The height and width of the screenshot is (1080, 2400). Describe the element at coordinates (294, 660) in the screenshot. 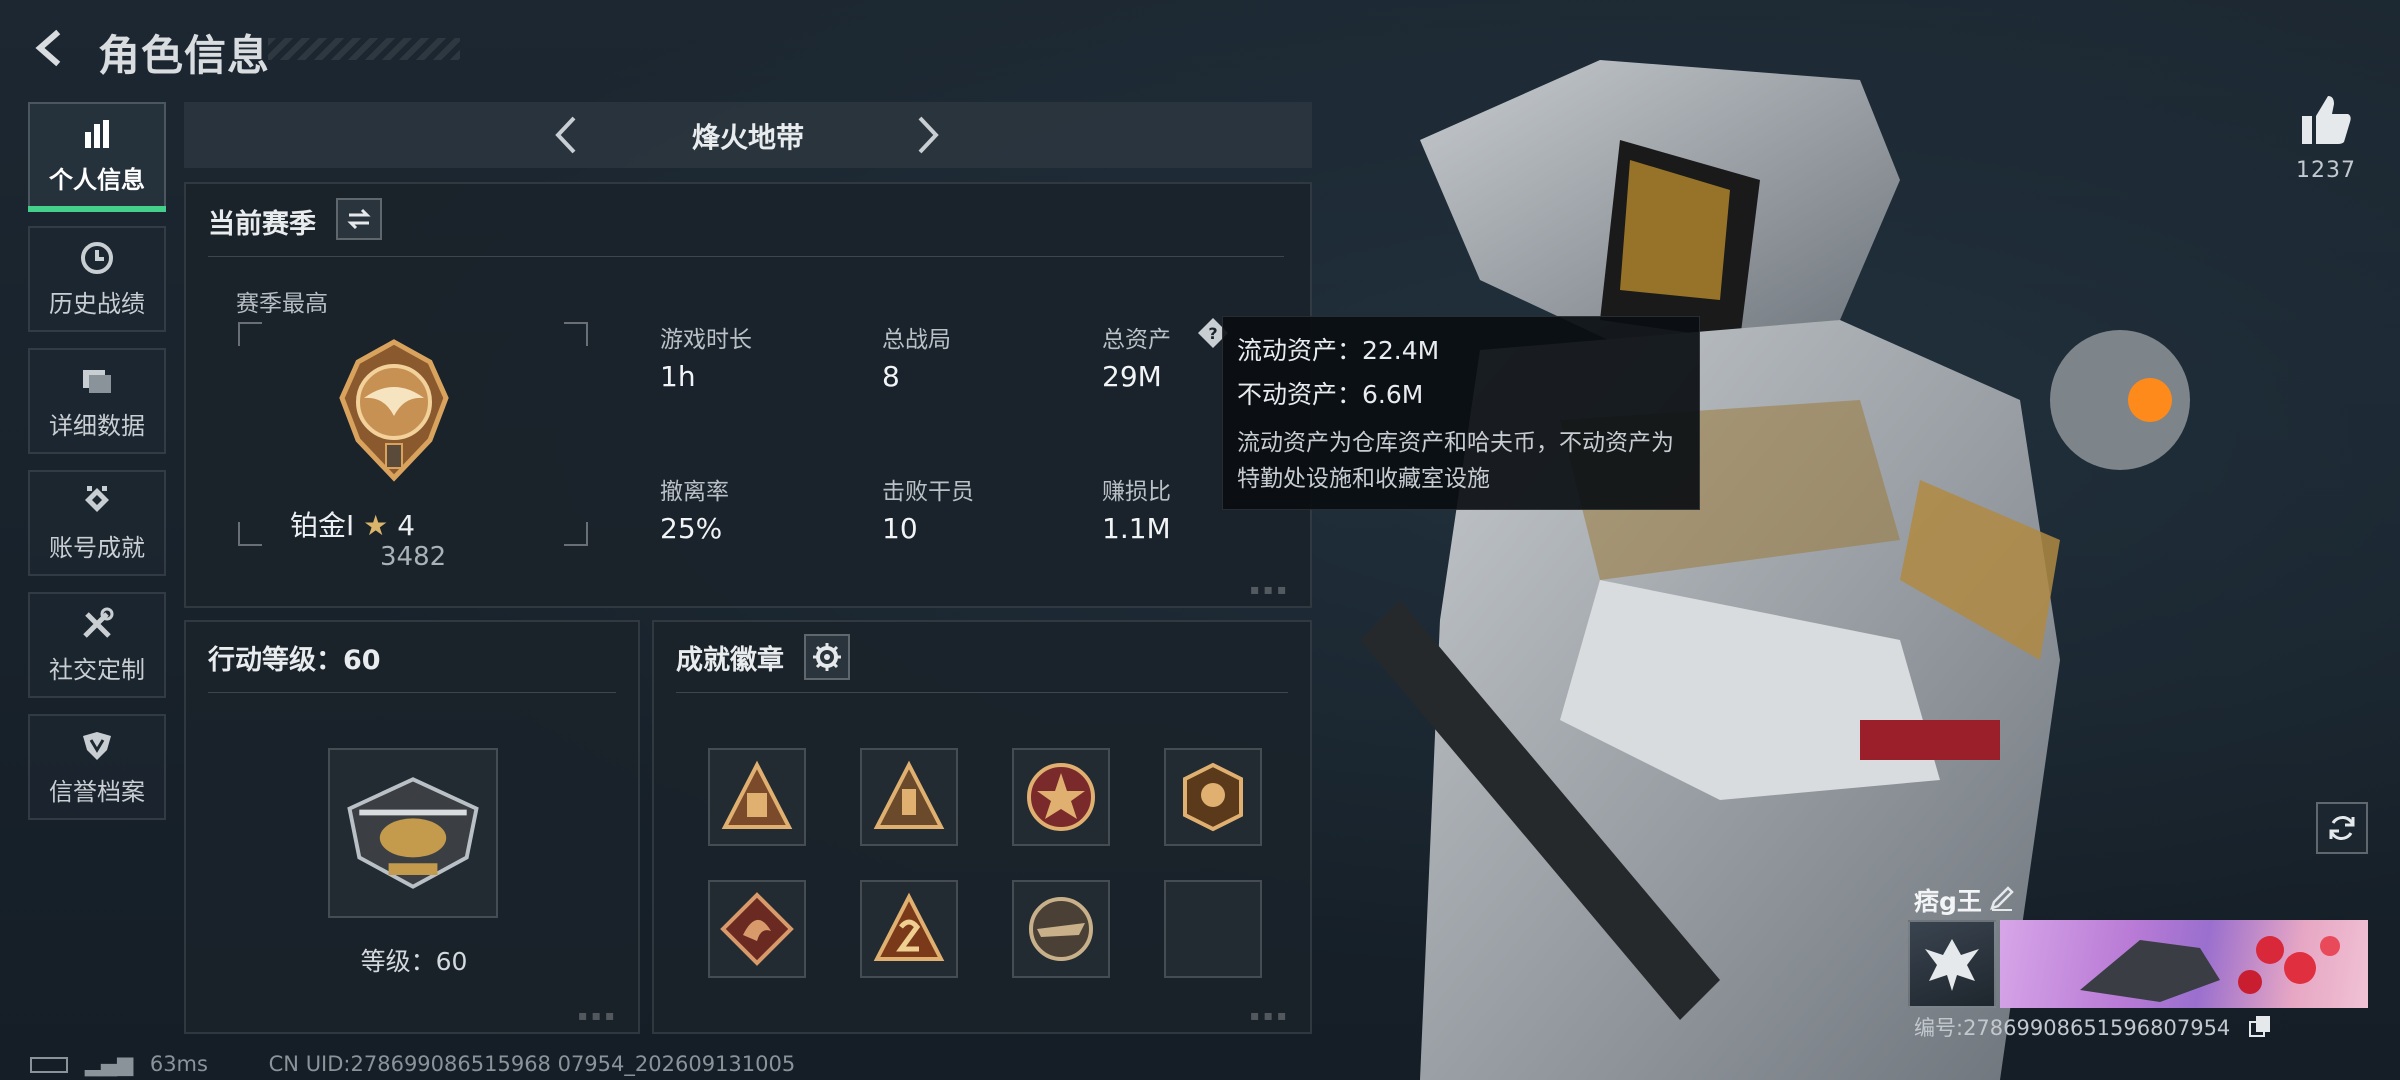

I see `action-level-title: 行动等级：60` at that location.